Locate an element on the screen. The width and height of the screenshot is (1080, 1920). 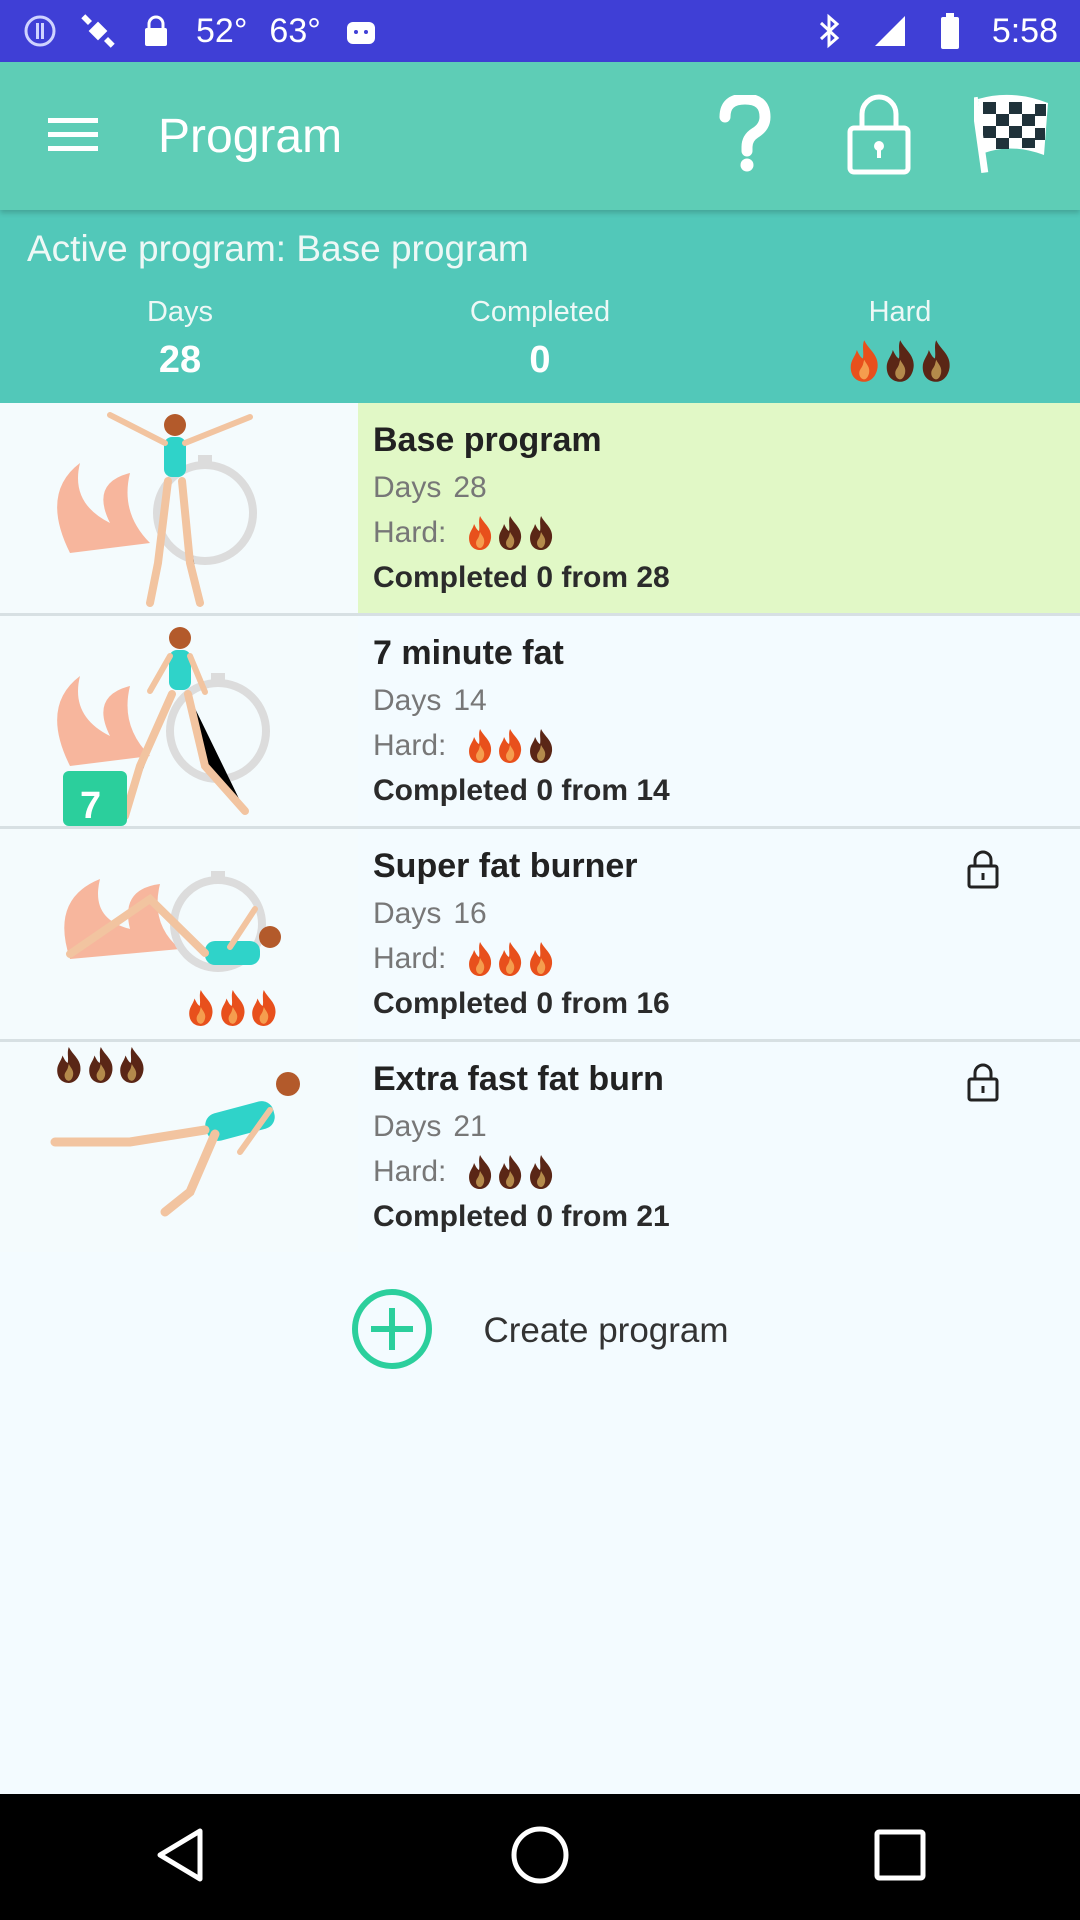
home-icon is located at coordinates (540, 1857).